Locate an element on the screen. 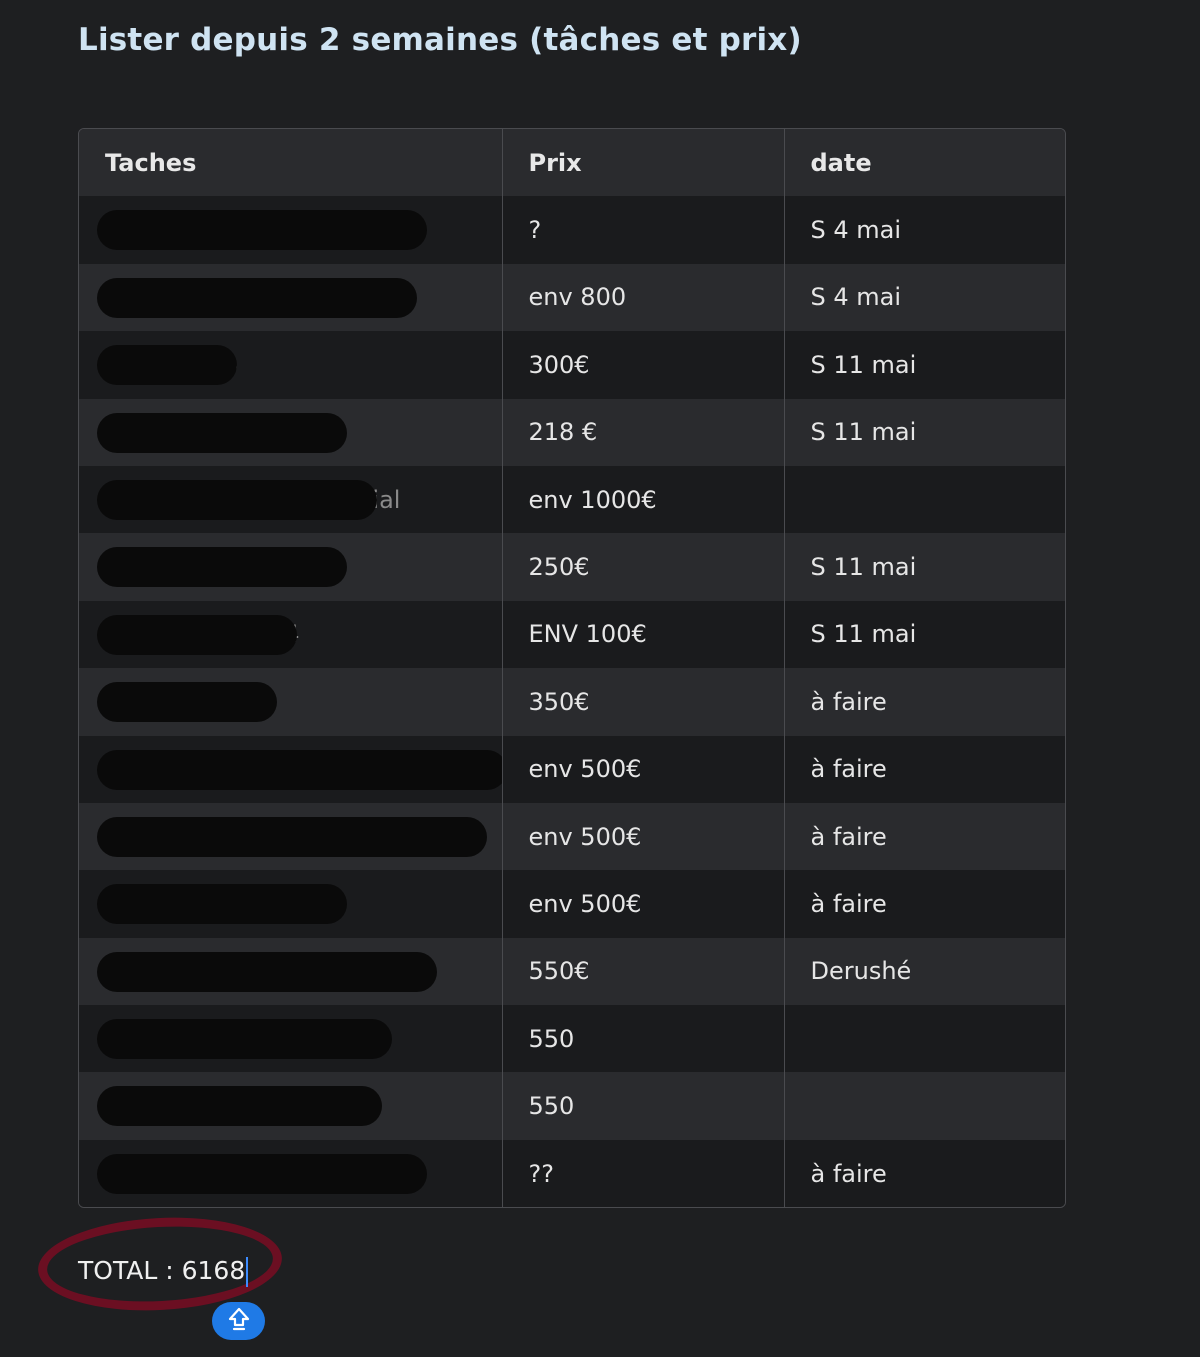  task-cell: MONTAGE 1 HAMZA is located at coordinates (291, 432).